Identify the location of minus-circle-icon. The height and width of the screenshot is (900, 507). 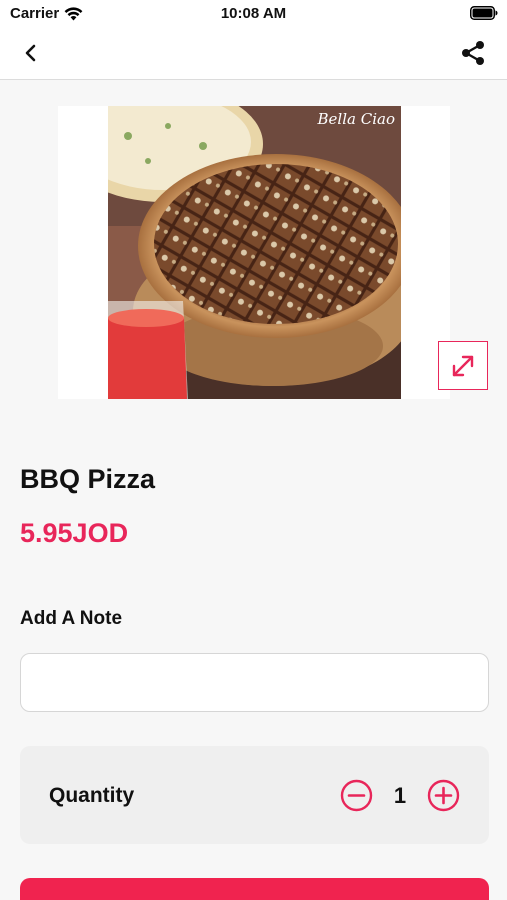
(356, 795).